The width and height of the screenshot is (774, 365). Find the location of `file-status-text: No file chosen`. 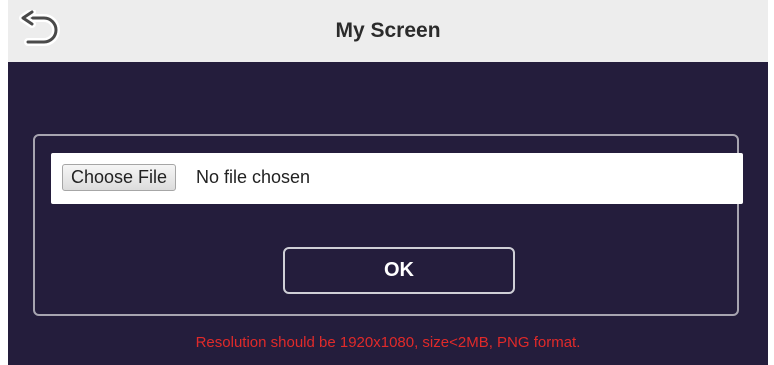

file-status-text: No file chosen is located at coordinates (253, 177).